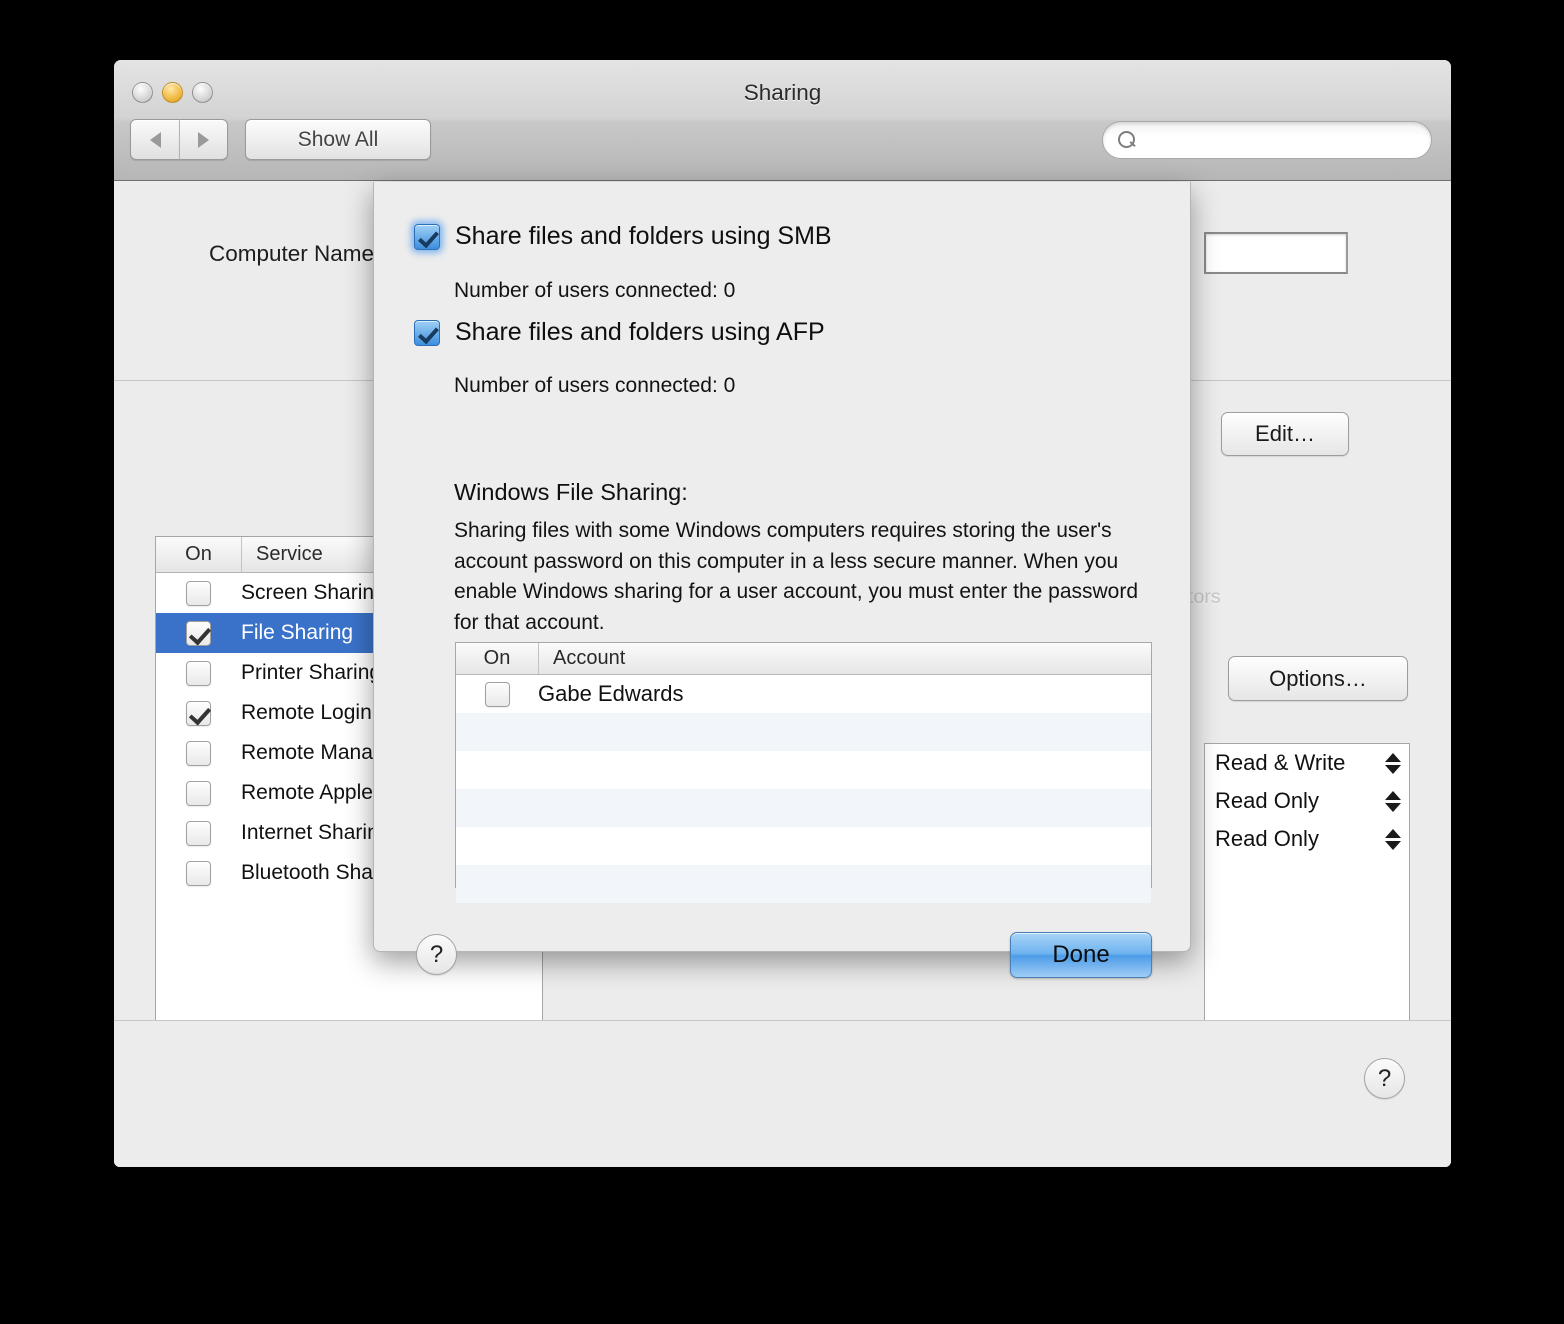  Describe the element at coordinates (297, 632) in the screenshot. I see `service-label: File Sharing` at that location.